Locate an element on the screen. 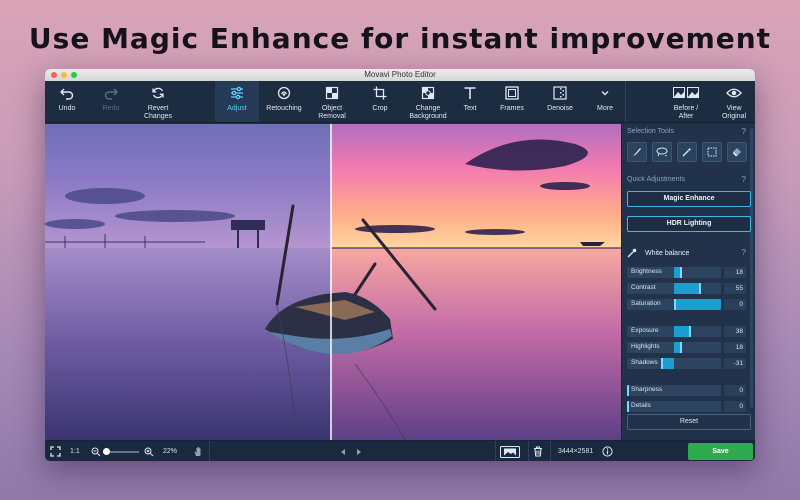 Image resolution: width=800 pixels, height=500 pixels. tab-retouching: Retouching is located at coordinates (284, 101).